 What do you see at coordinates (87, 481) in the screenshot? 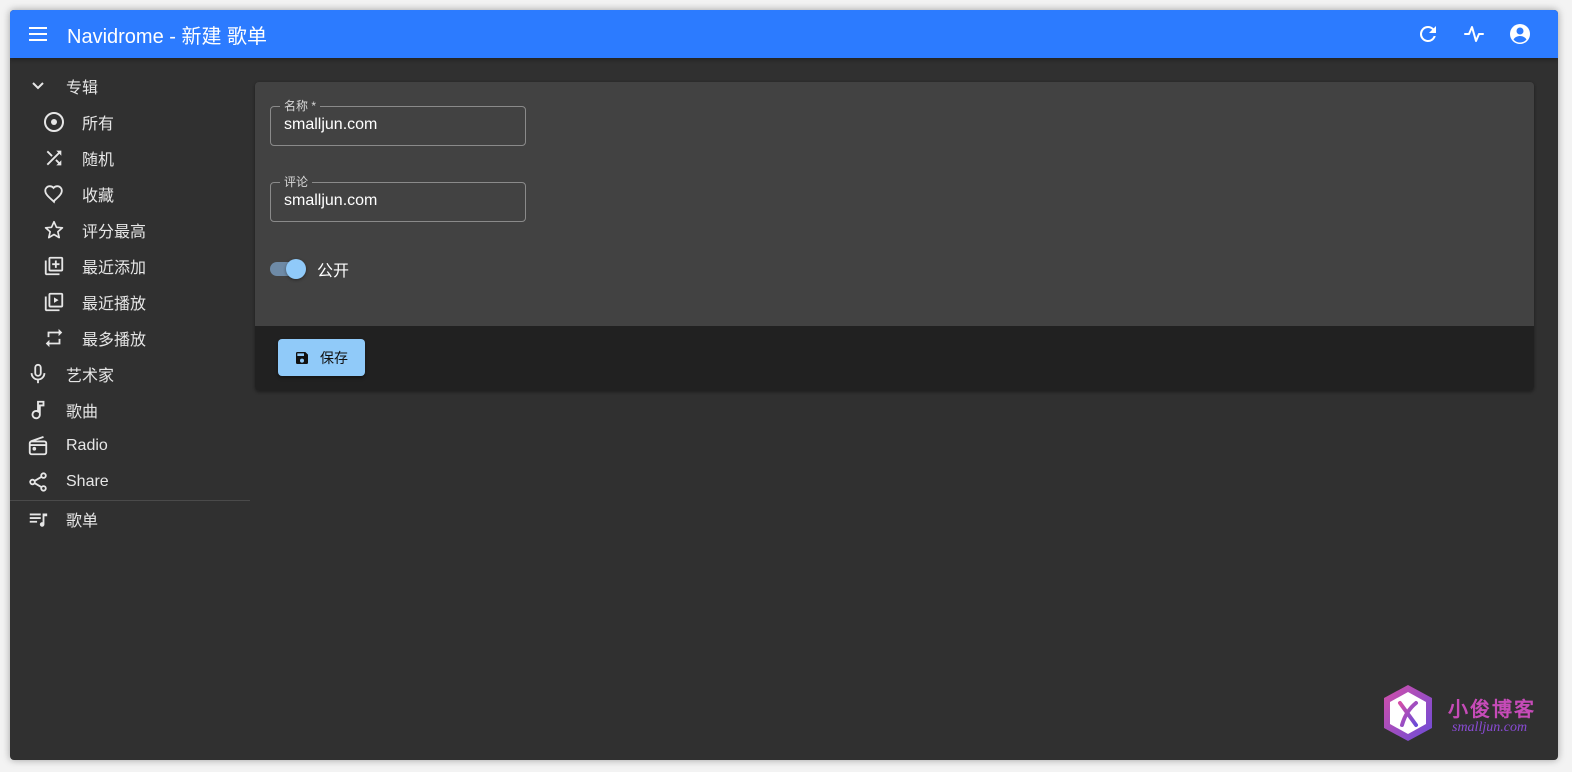
I see `sidebar-item-label: Share` at bounding box center [87, 481].